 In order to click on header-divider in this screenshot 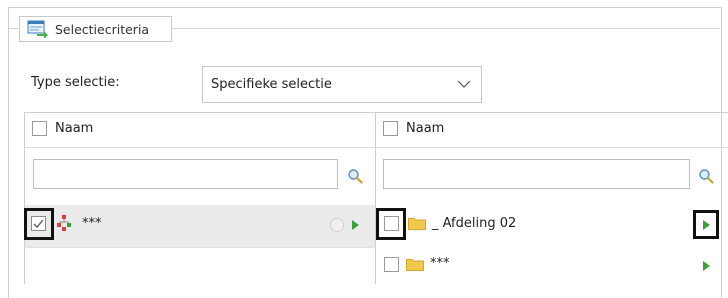, I will do `click(376, 147)`.